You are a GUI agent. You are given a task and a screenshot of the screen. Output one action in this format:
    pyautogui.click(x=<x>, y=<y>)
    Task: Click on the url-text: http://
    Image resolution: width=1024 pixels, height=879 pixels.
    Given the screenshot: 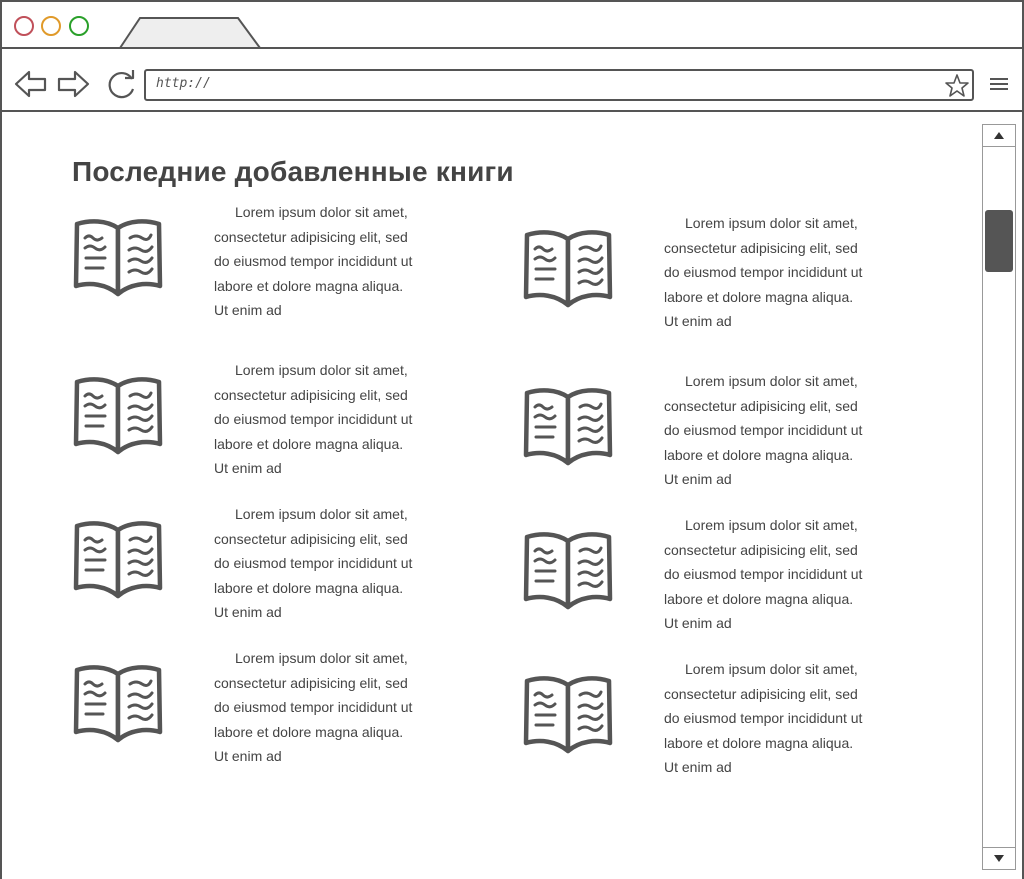 What is the action you would take?
    pyautogui.click(x=183, y=83)
    